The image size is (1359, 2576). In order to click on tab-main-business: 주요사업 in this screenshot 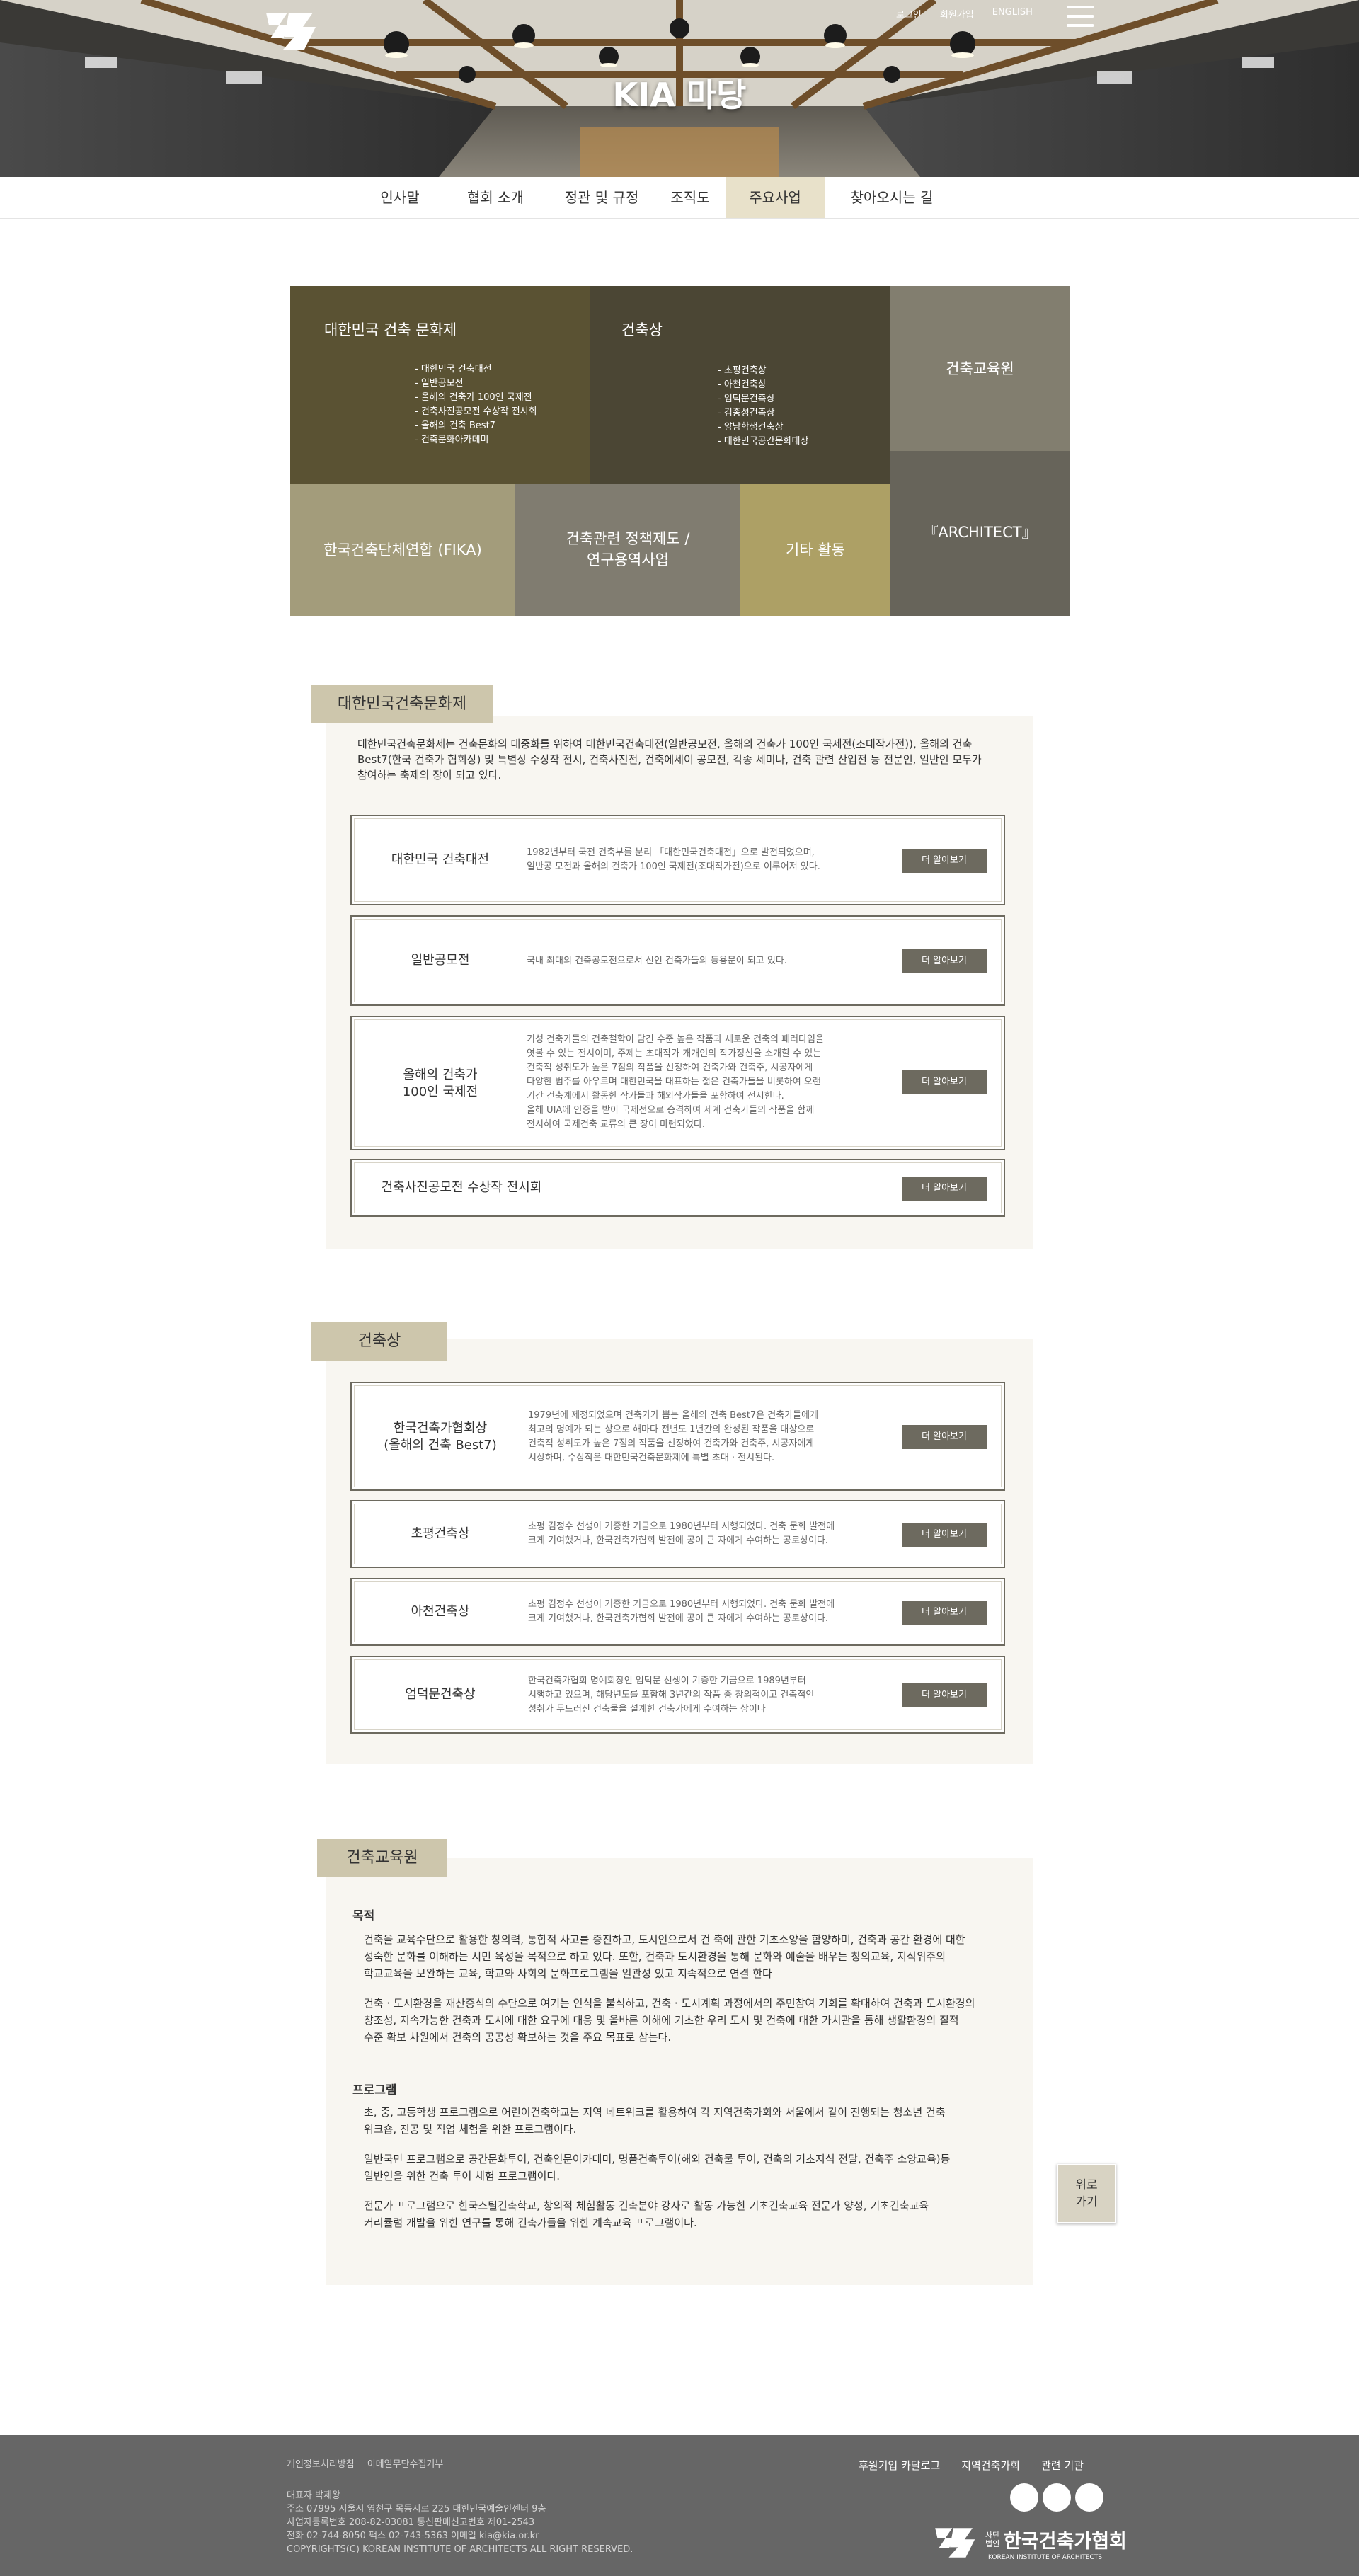, I will do `click(775, 197)`.